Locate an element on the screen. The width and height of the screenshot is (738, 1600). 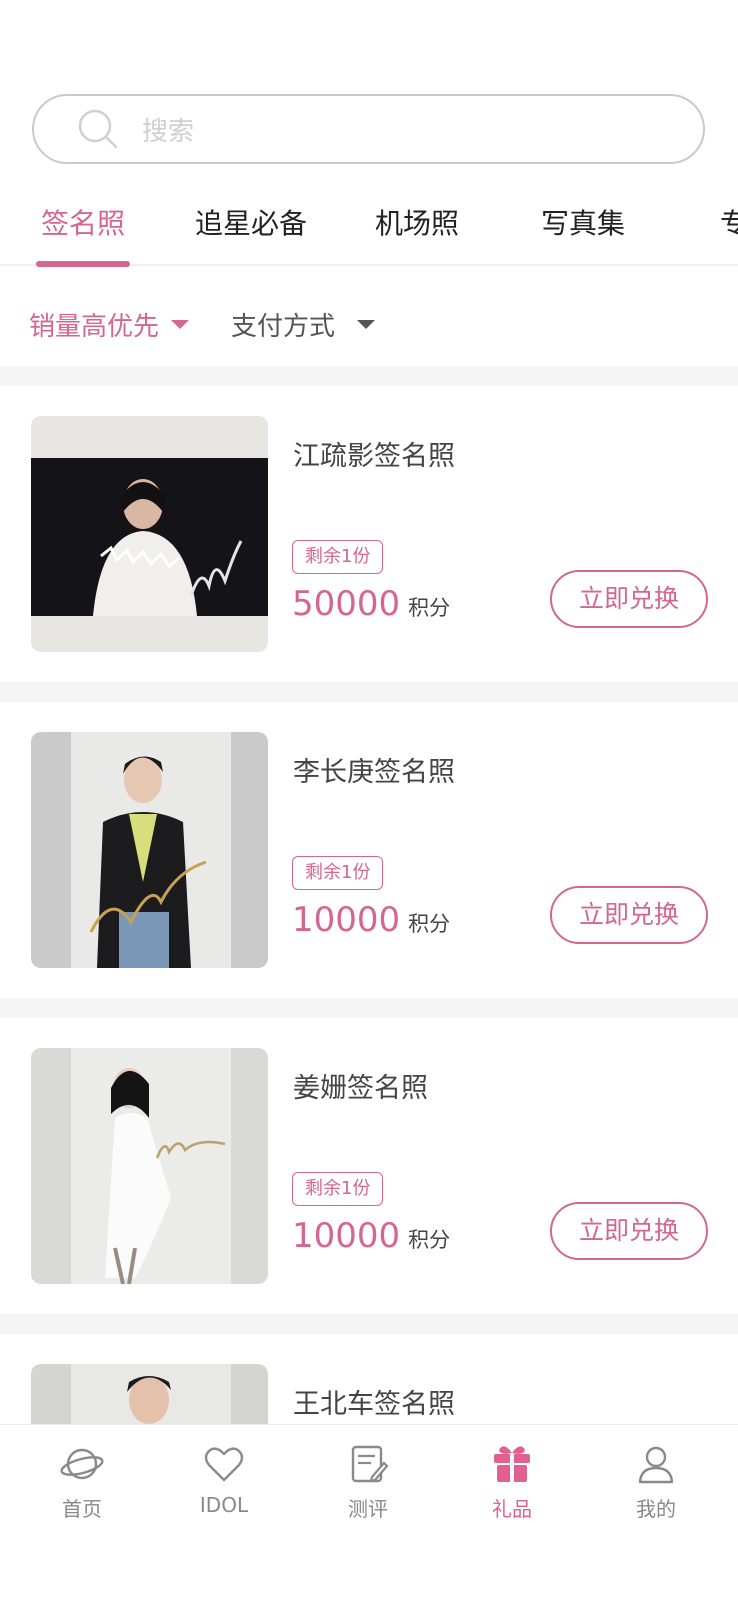
tab-fan-essentials: 追星必备 is located at coordinates (251, 222).